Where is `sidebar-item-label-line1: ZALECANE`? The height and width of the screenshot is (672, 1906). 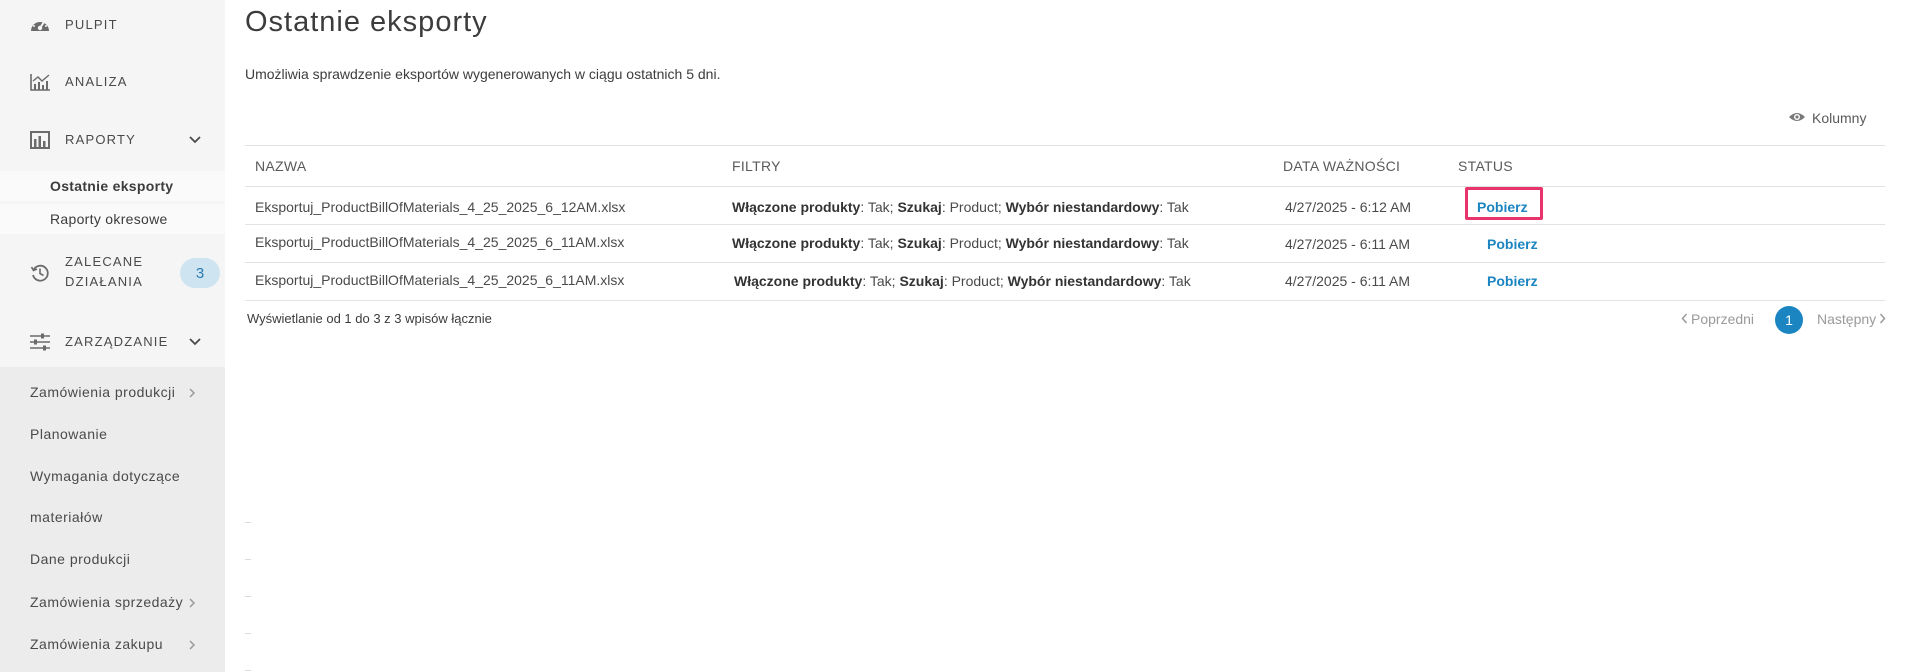
sidebar-item-label-line1: ZALECANE is located at coordinates (104, 261).